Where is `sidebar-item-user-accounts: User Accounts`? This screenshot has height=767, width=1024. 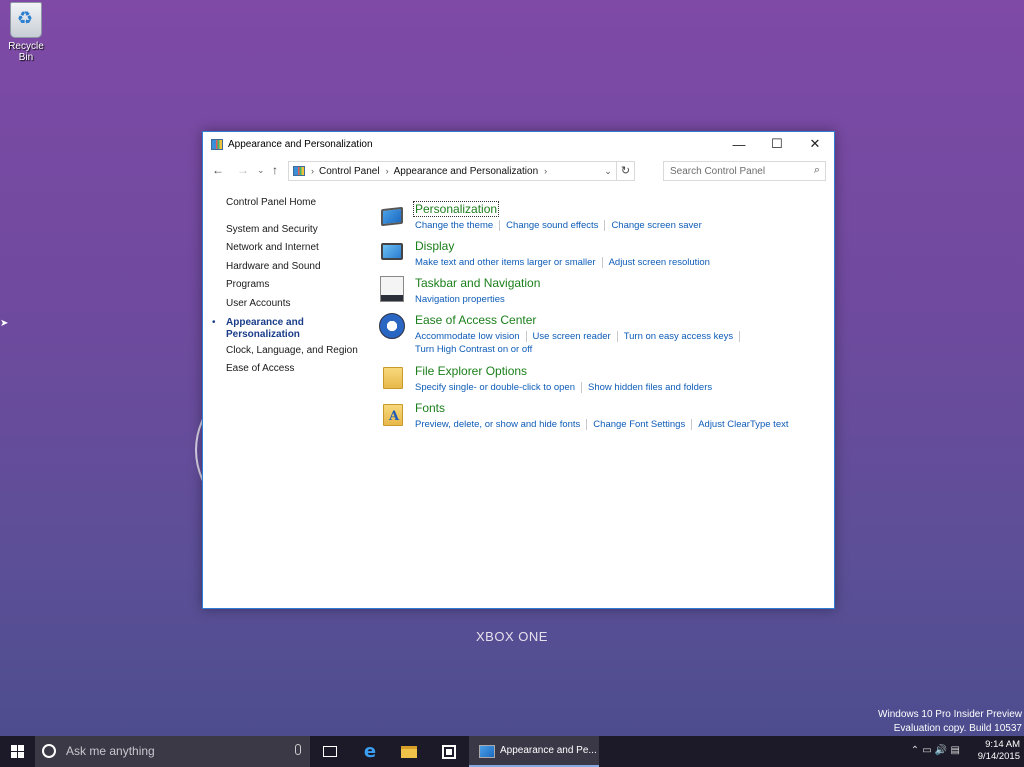
sidebar-item-user-accounts: User Accounts is located at coordinates (296, 304).